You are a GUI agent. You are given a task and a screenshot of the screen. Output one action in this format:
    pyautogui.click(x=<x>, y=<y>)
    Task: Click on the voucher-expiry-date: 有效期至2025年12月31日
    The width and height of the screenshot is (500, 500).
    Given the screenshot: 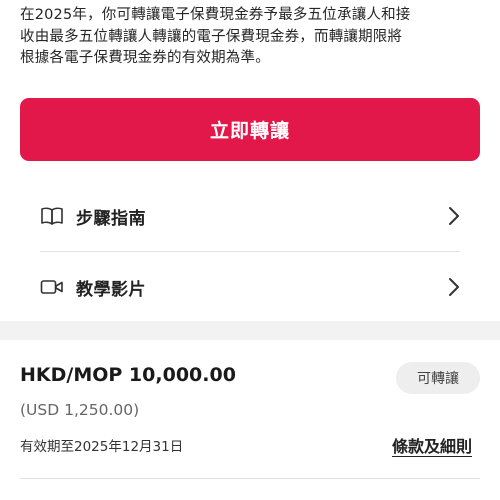 What is the action you would take?
    pyautogui.click(x=102, y=447)
    